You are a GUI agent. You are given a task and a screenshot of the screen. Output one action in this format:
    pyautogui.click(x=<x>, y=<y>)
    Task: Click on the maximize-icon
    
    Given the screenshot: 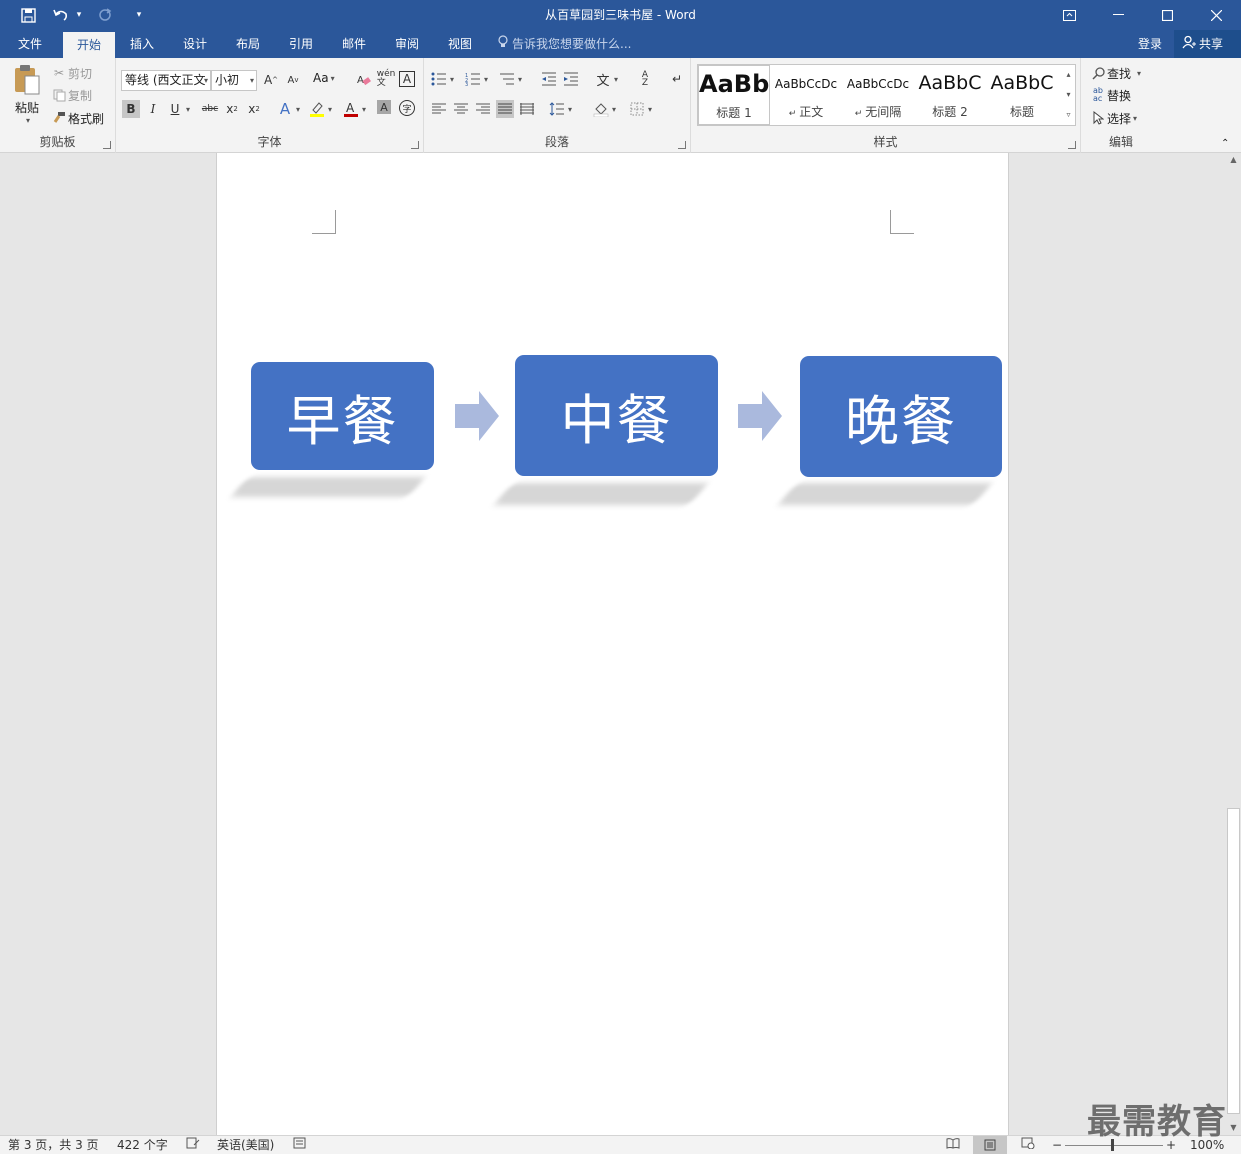 What is the action you would take?
    pyautogui.click(x=1167, y=15)
    